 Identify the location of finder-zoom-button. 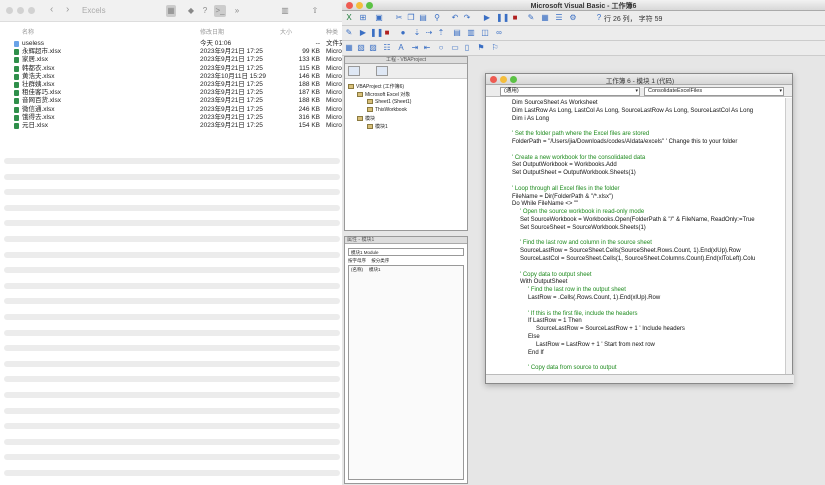
(31, 10).